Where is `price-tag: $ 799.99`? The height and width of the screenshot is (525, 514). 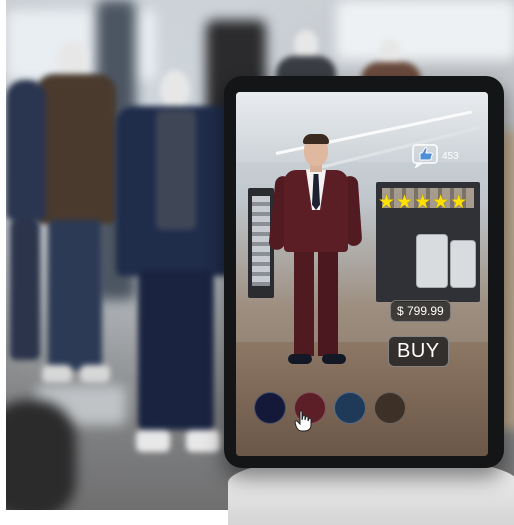
price-tag: $ 799.99 is located at coordinates (420, 311).